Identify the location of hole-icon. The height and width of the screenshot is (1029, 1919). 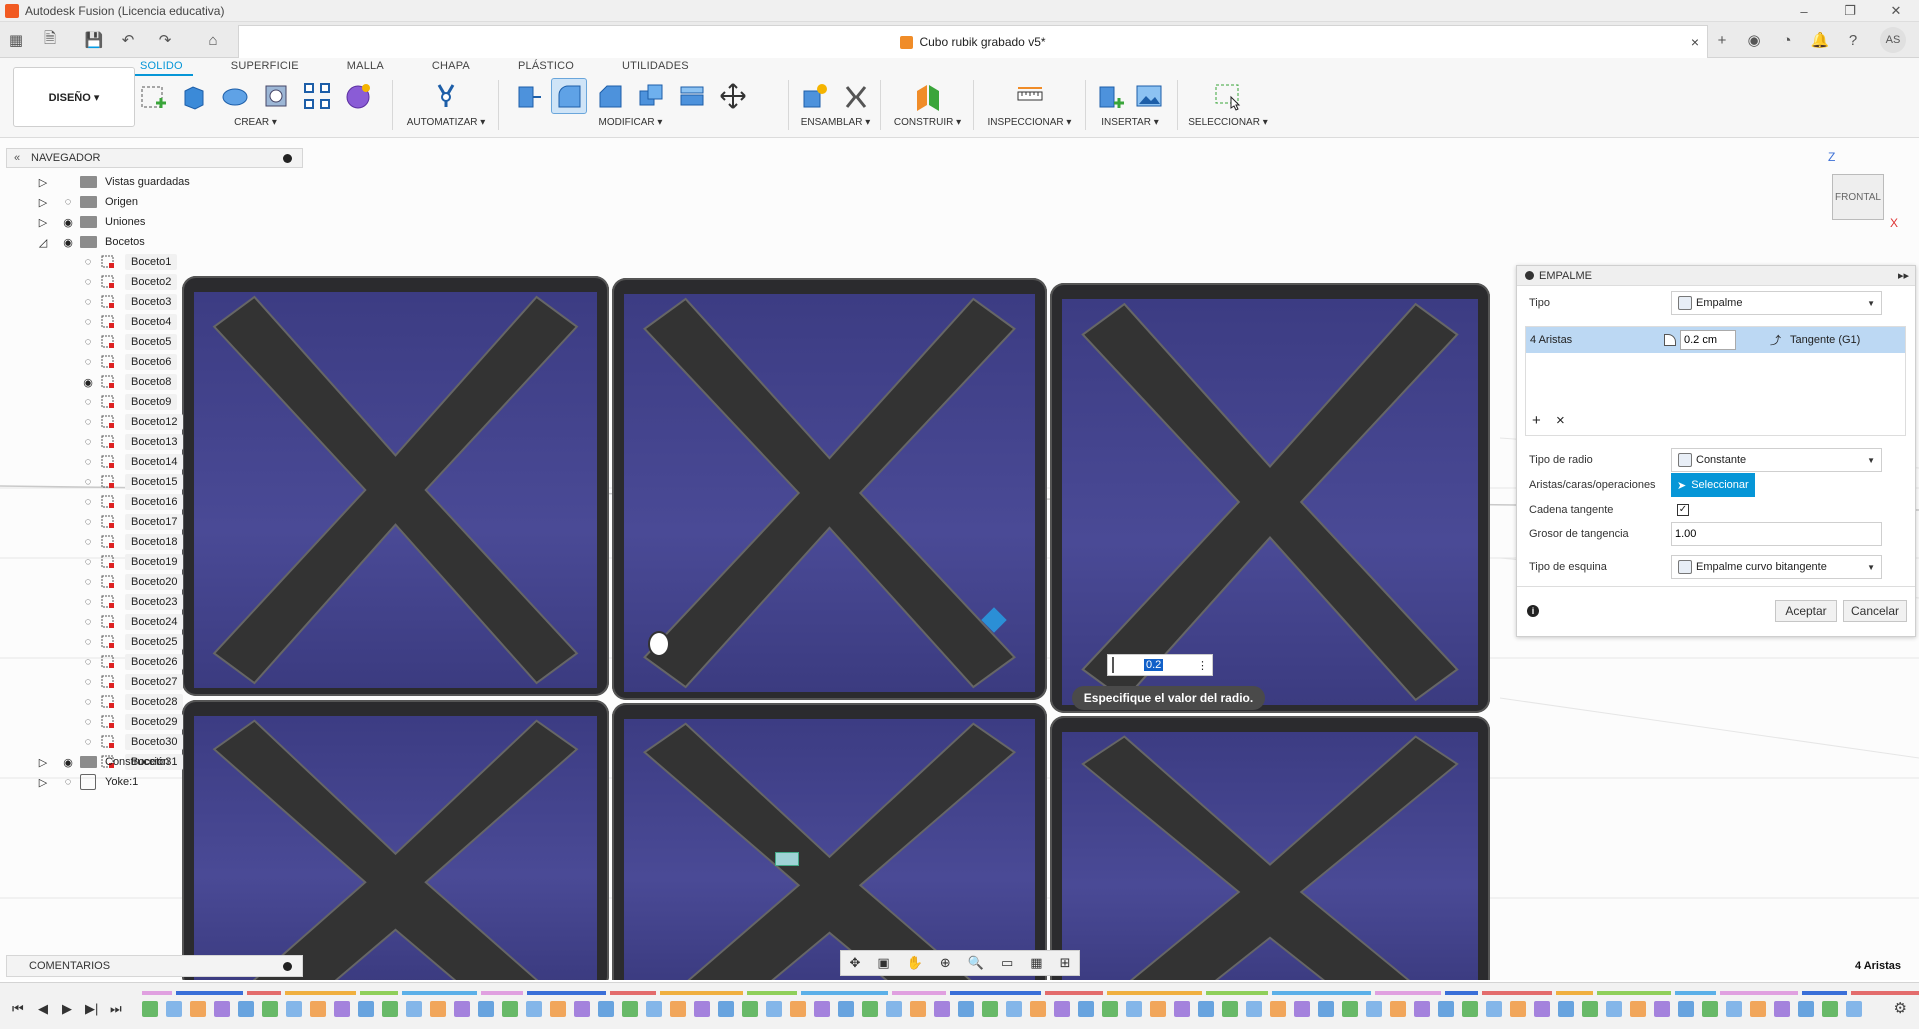
(276, 96).